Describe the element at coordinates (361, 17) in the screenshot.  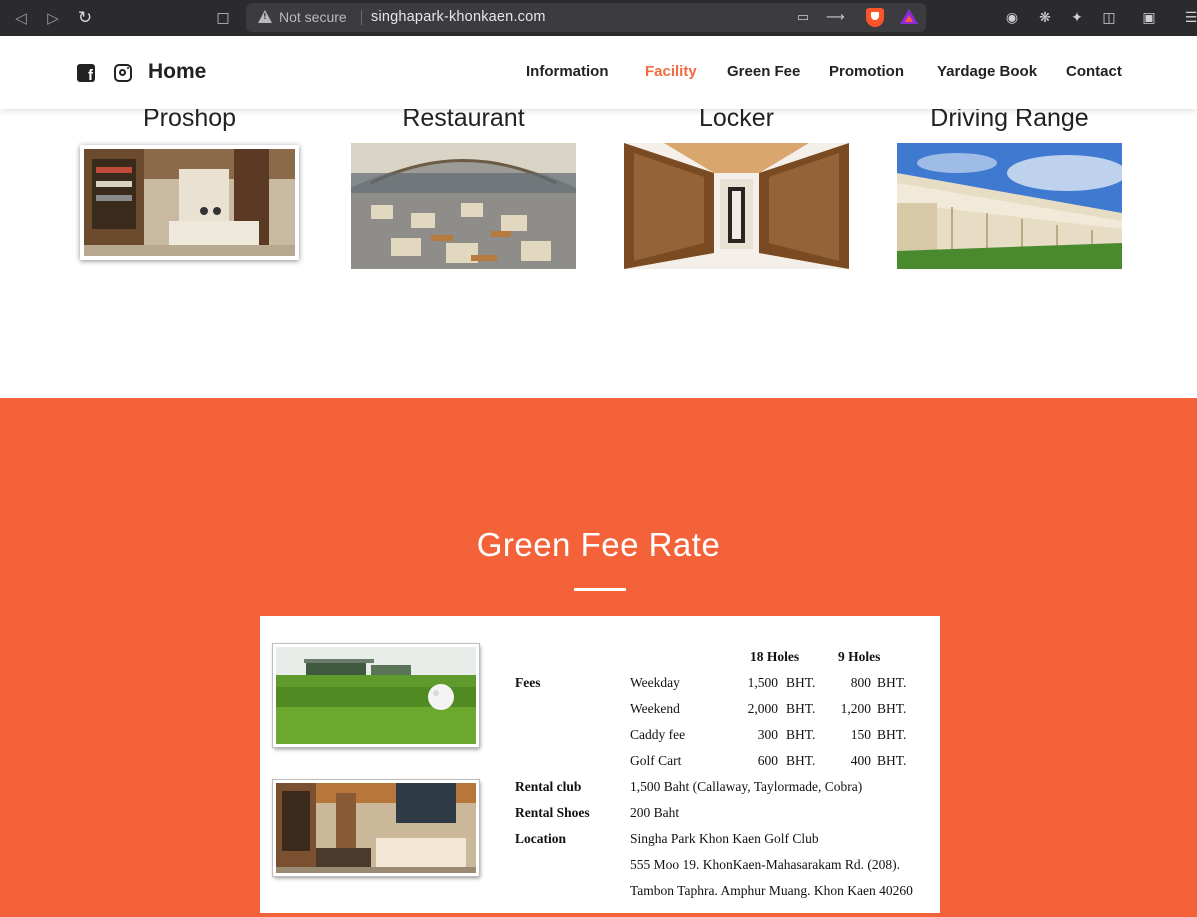
I see `address-divider` at that location.